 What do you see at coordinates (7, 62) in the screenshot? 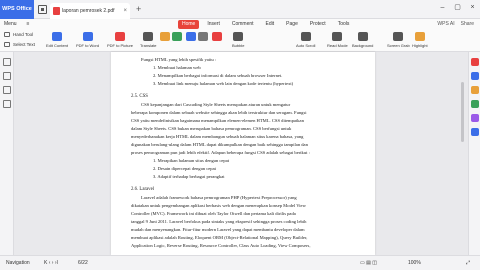
I see `thumbnails-icon` at bounding box center [7, 62].